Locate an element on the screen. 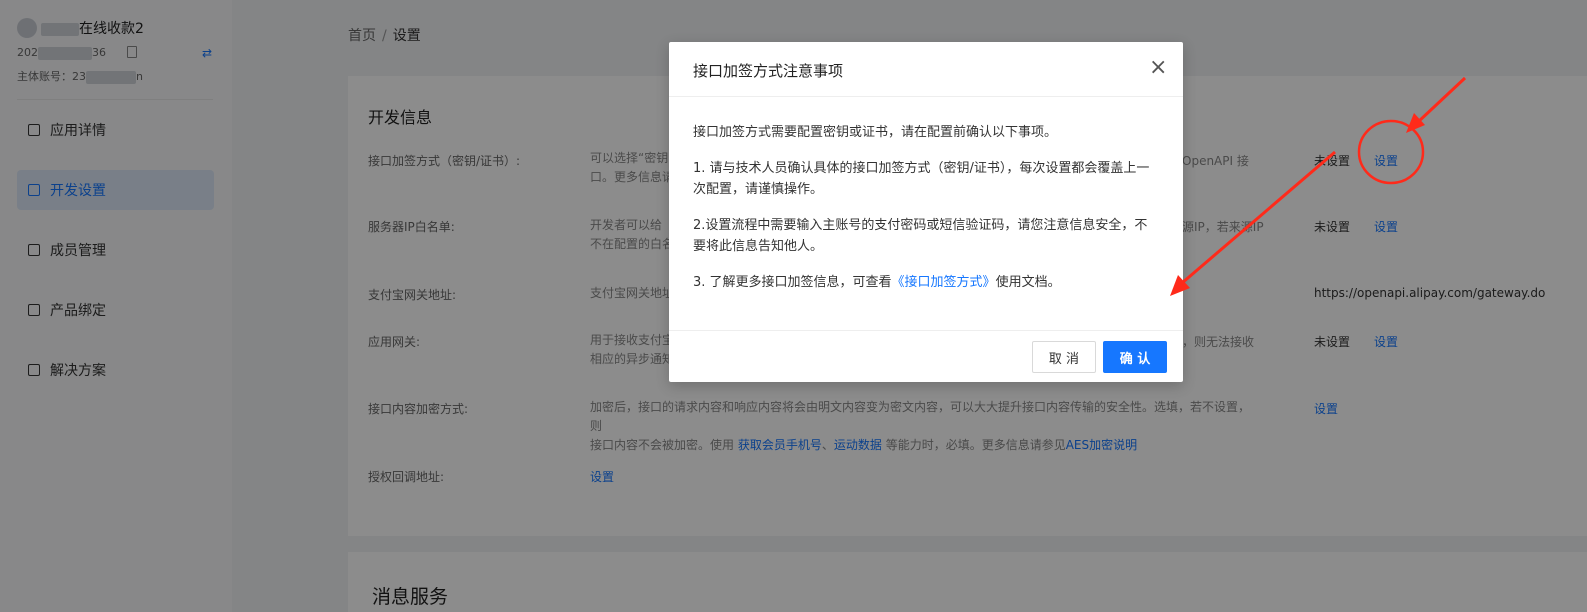  highlight-circle is located at coordinates (1391, 152).